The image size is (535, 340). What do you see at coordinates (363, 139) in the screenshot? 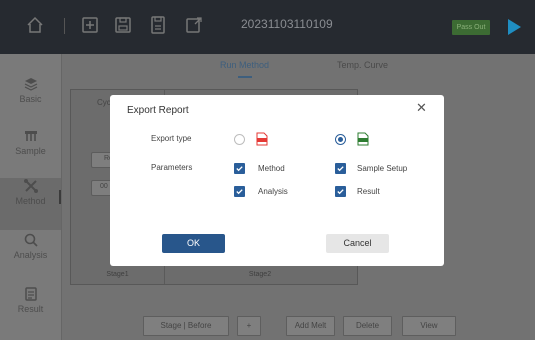
I see `xls-file-icon` at bounding box center [363, 139].